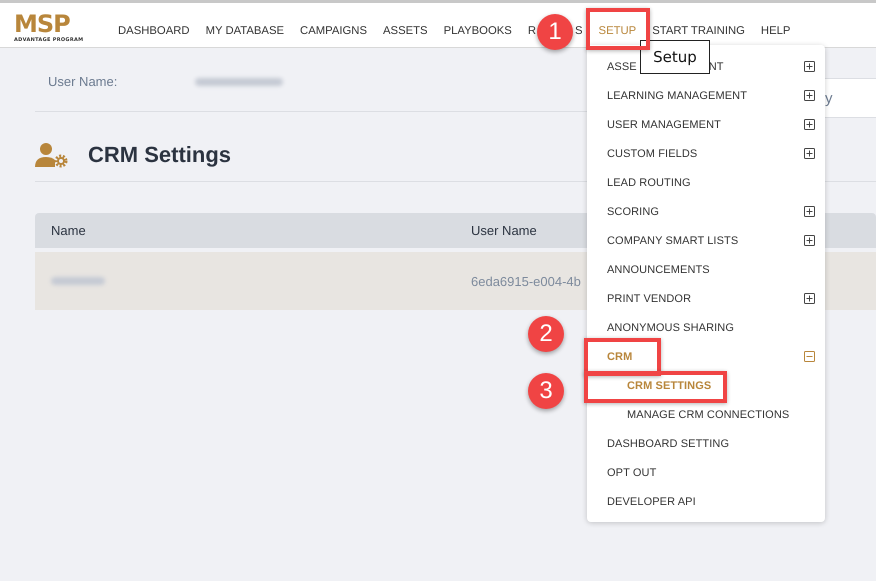 This screenshot has height=581, width=876. What do you see at coordinates (664, 124) in the screenshot?
I see `menu-item: USER MANAGEMENT` at bounding box center [664, 124].